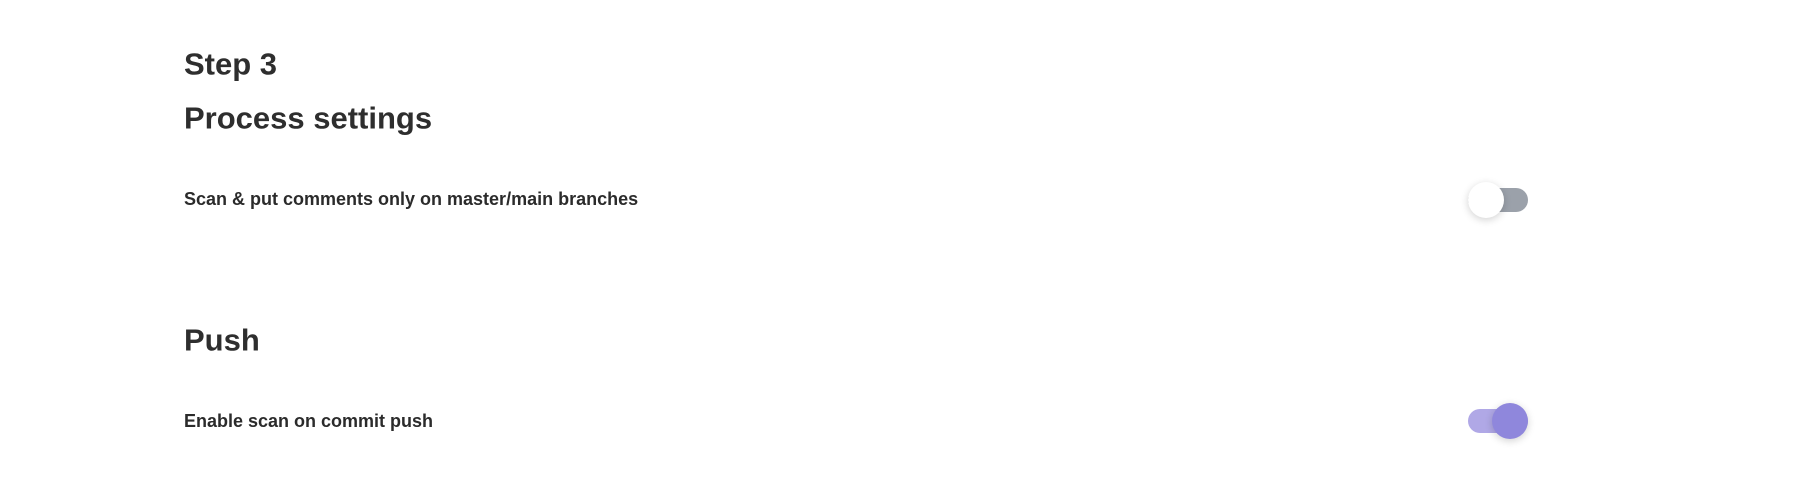 This screenshot has height=496, width=1796. Describe the element at coordinates (231, 64) in the screenshot. I see `step-label: Step 3` at that location.